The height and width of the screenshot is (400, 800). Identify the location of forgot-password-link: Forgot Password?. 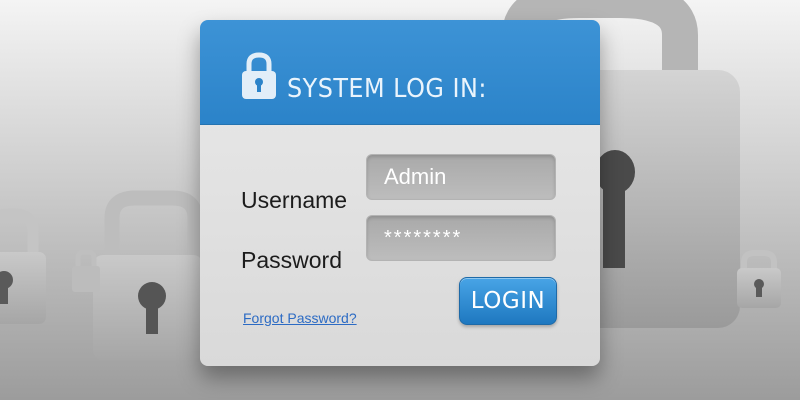
(300, 318).